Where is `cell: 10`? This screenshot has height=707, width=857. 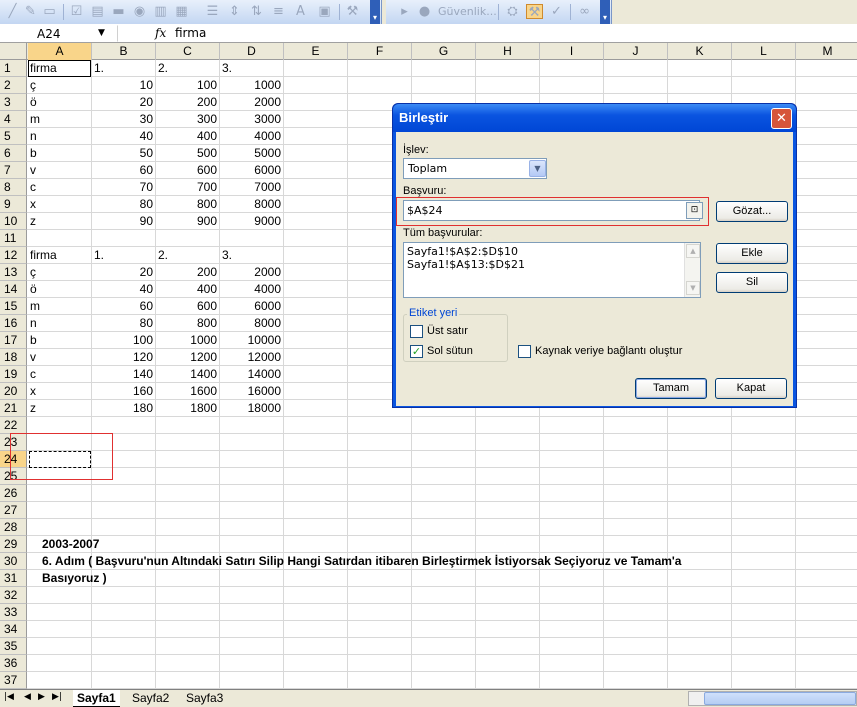 cell: 10 is located at coordinates (124, 85).